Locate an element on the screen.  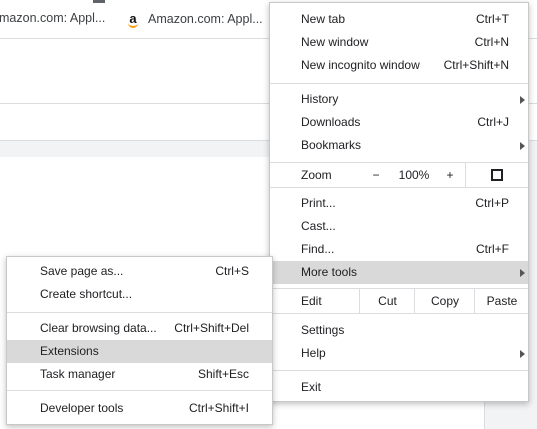
tab-indicator is located at coordinates (99, 1).